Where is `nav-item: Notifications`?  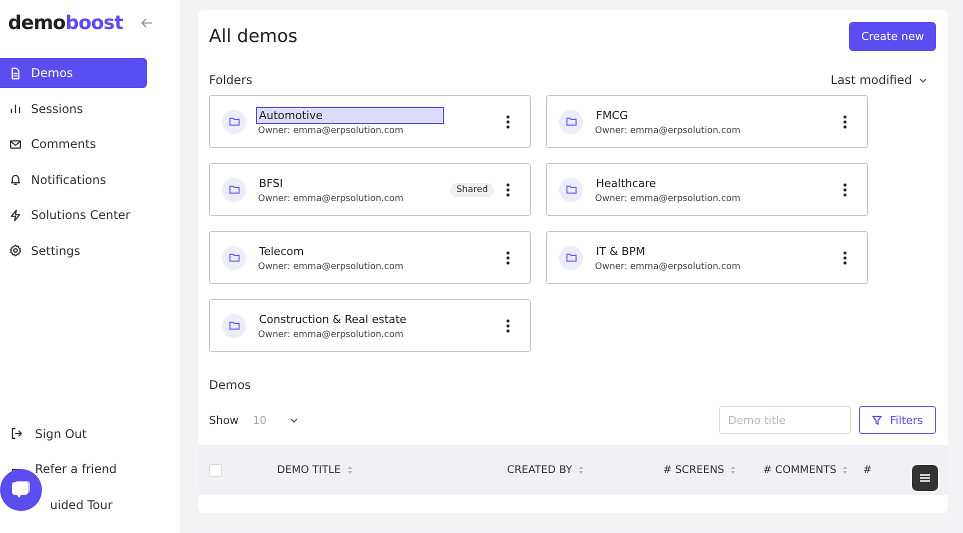 nav-item: Notifications is located at coordinates (73, 179).